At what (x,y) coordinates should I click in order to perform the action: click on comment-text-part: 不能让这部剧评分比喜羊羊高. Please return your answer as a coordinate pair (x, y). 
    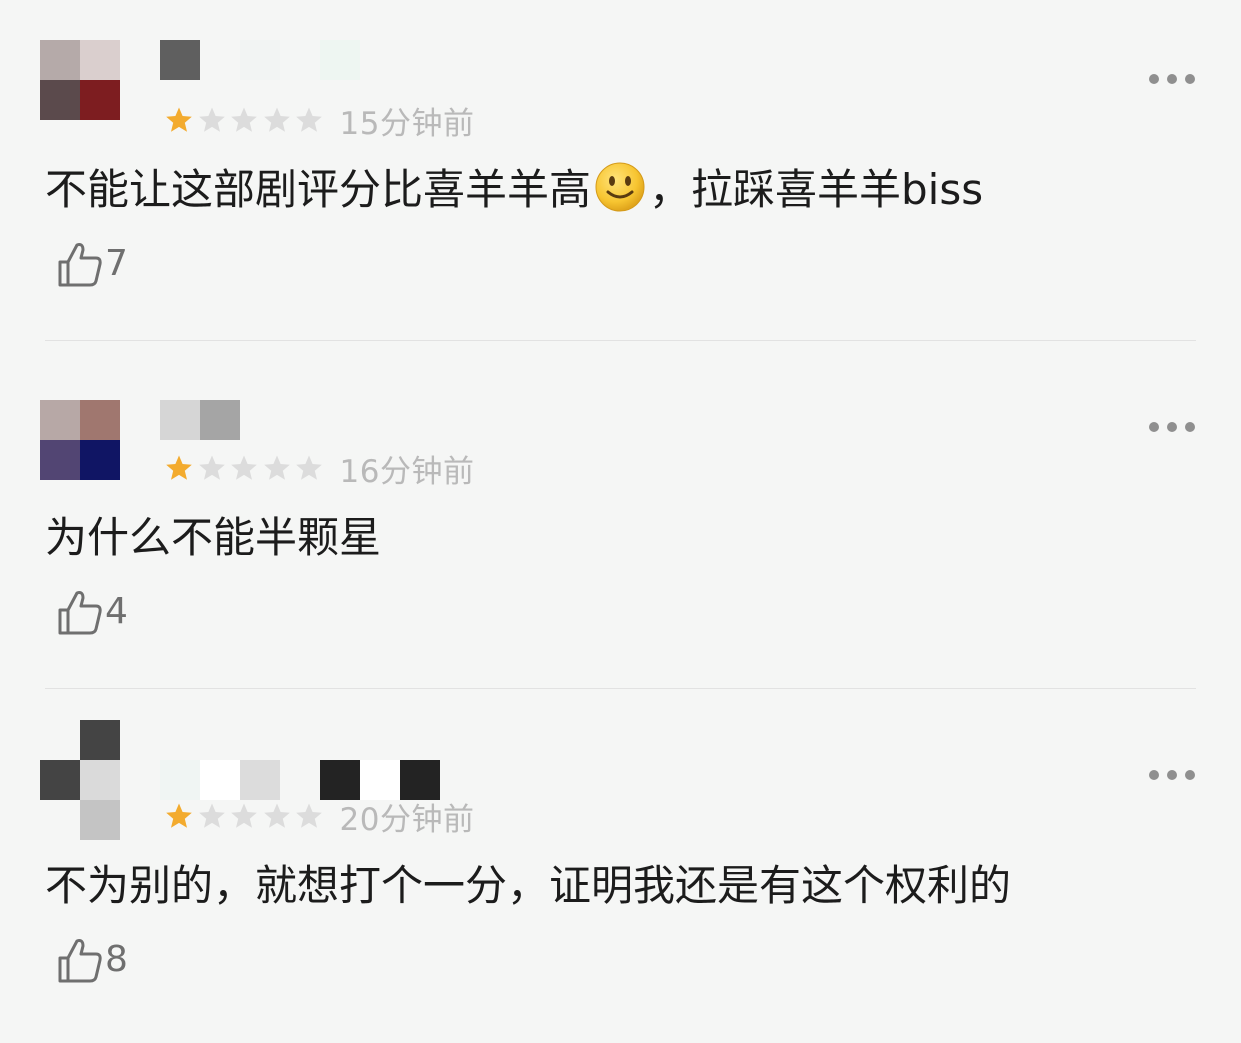
    Looking at the image, I should click on (318, 189).